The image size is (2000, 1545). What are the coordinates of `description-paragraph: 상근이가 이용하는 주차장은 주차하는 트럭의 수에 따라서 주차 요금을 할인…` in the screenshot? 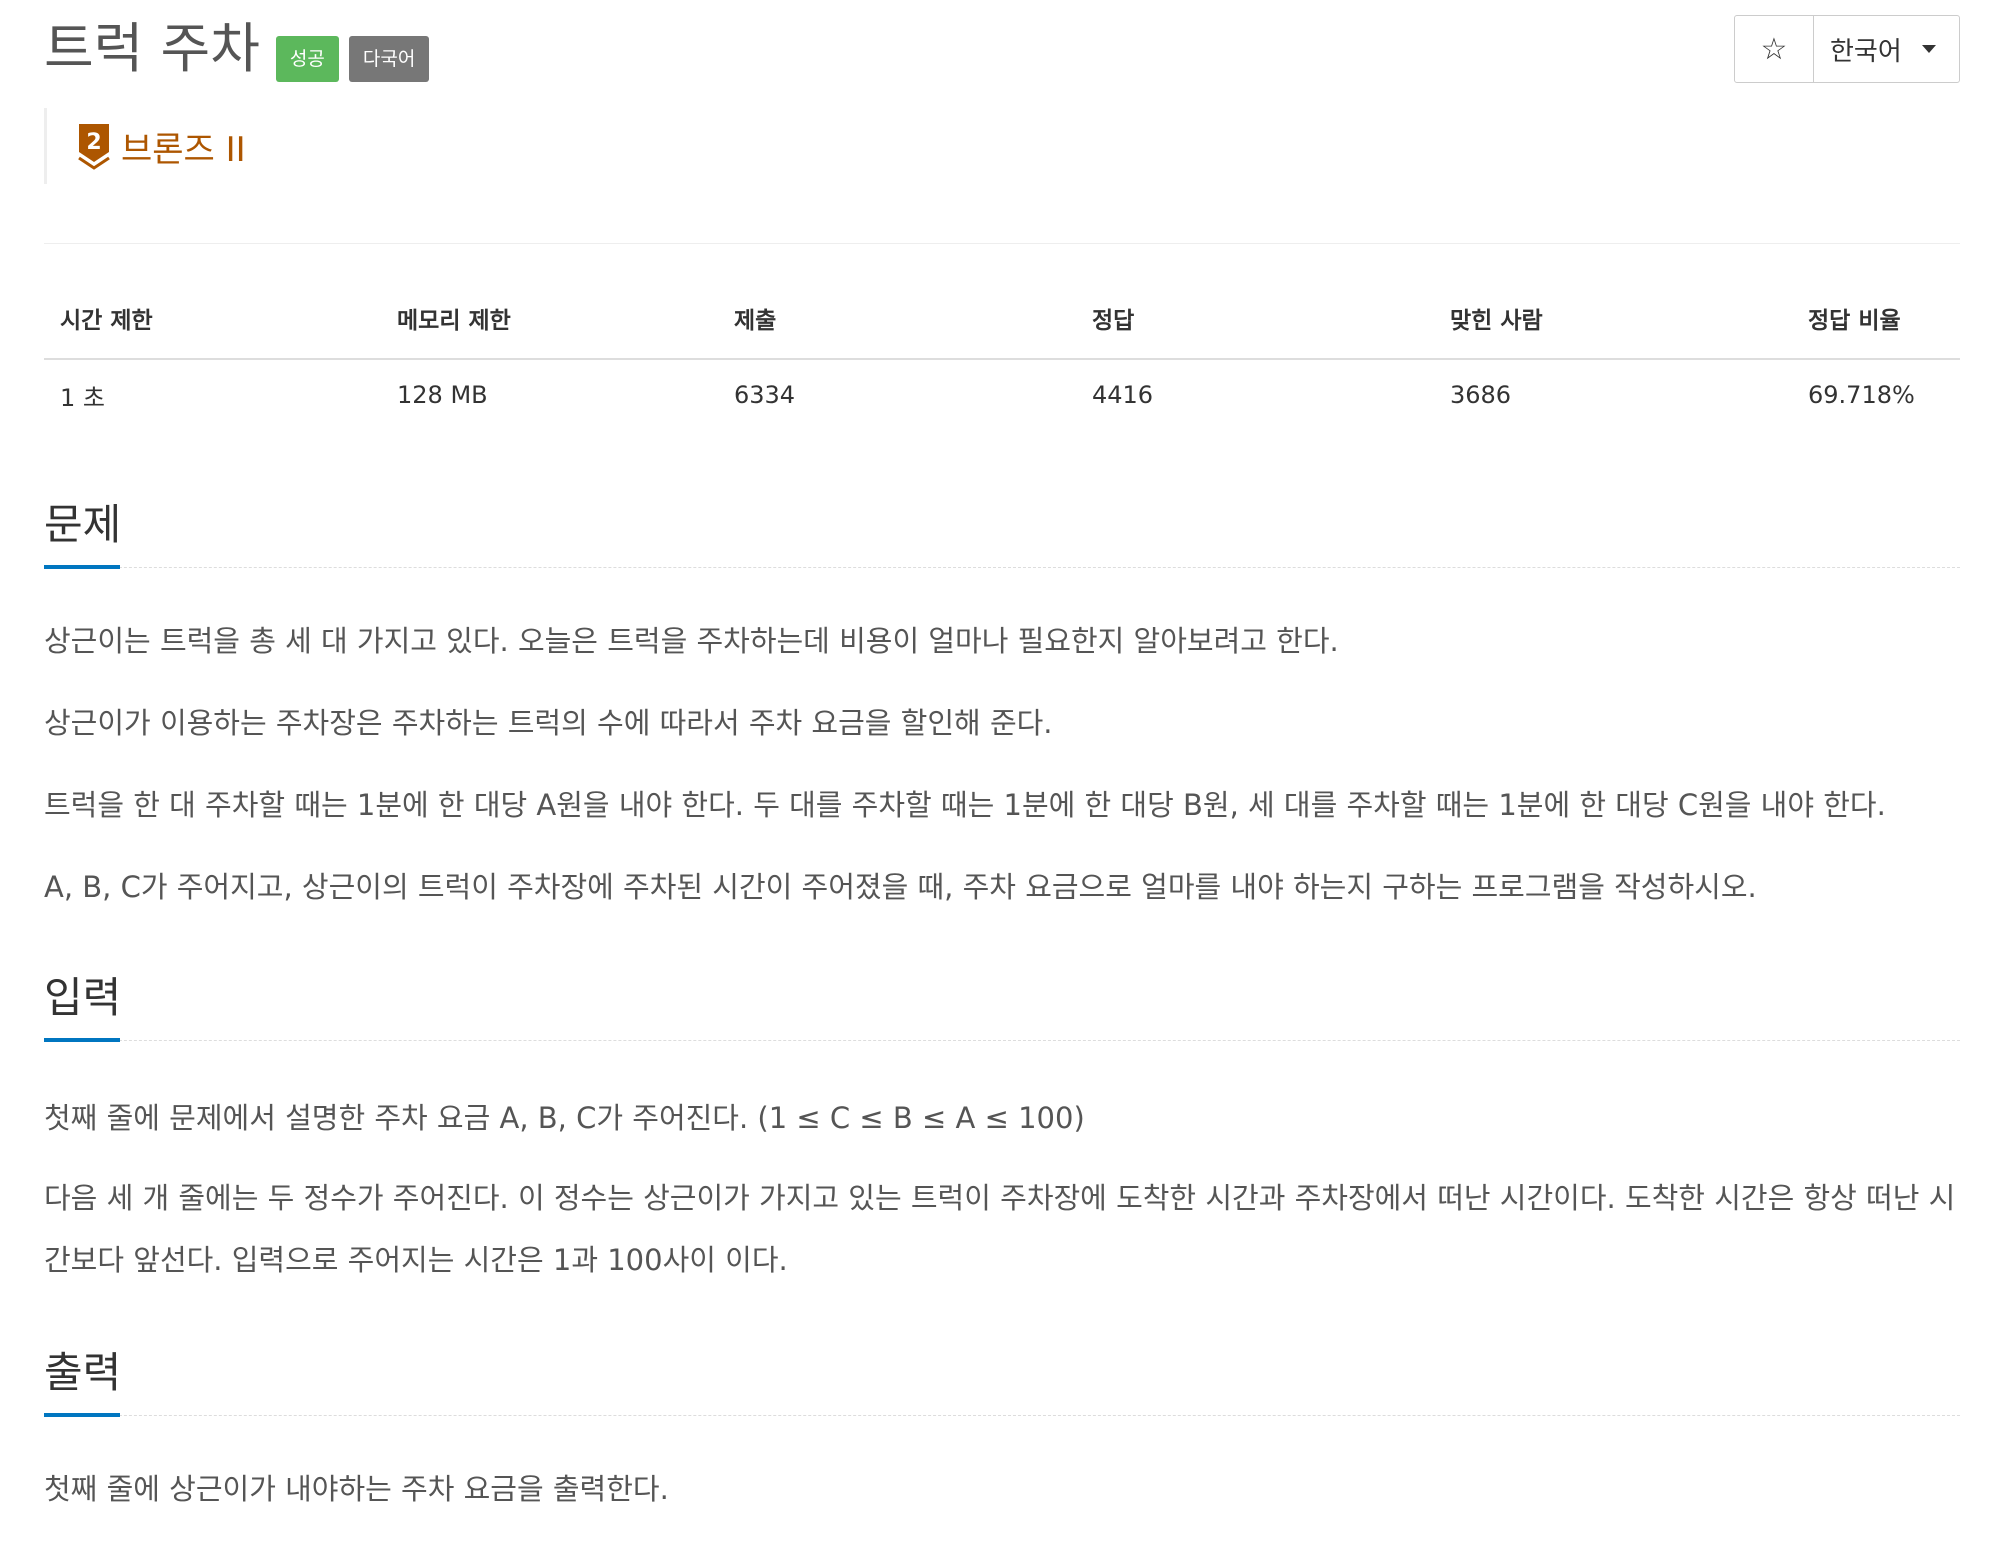 It's located at (548, 723).